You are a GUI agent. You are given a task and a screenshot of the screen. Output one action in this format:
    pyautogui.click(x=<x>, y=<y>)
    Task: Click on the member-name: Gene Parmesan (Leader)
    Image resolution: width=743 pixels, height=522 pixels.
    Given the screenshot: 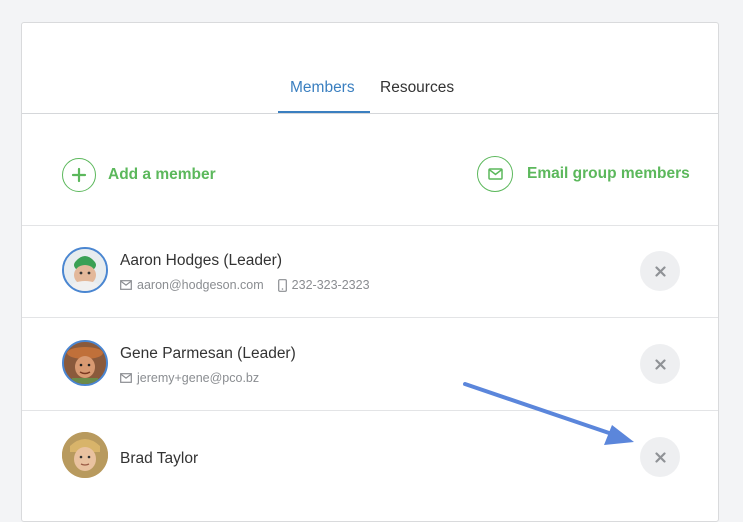 What is the action you would take?
    pyautogui.click(x=208, y=353)
    